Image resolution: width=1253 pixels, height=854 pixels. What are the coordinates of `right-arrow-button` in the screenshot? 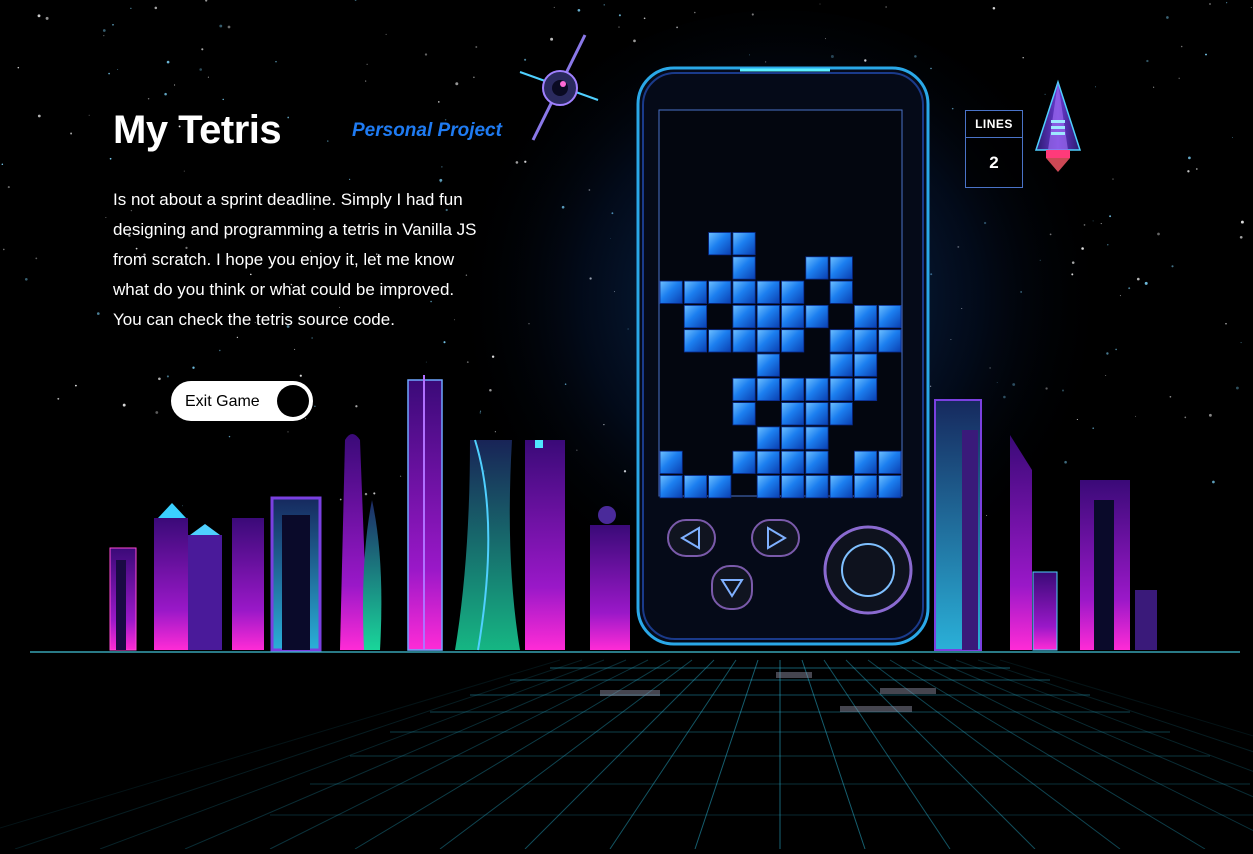 It's located at (775, 538).